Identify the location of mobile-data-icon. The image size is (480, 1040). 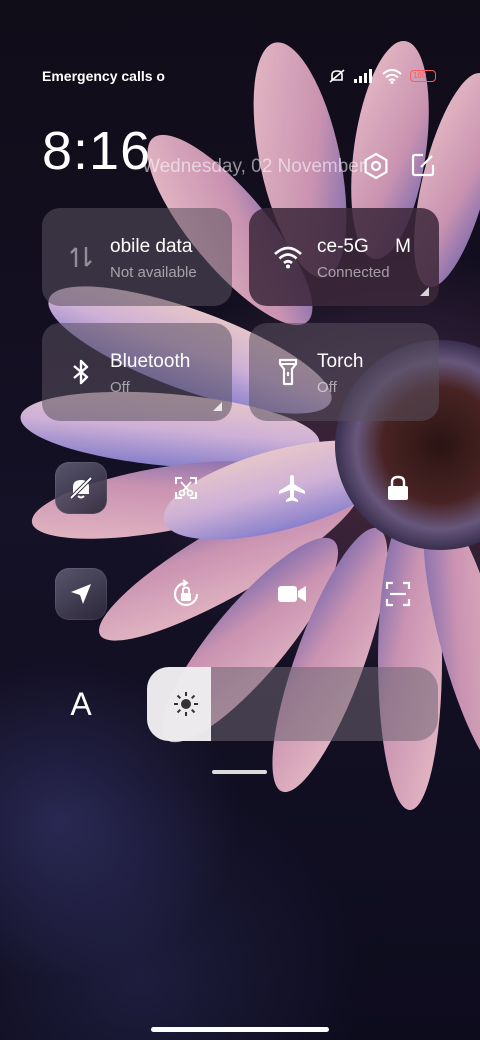
(81, 257).